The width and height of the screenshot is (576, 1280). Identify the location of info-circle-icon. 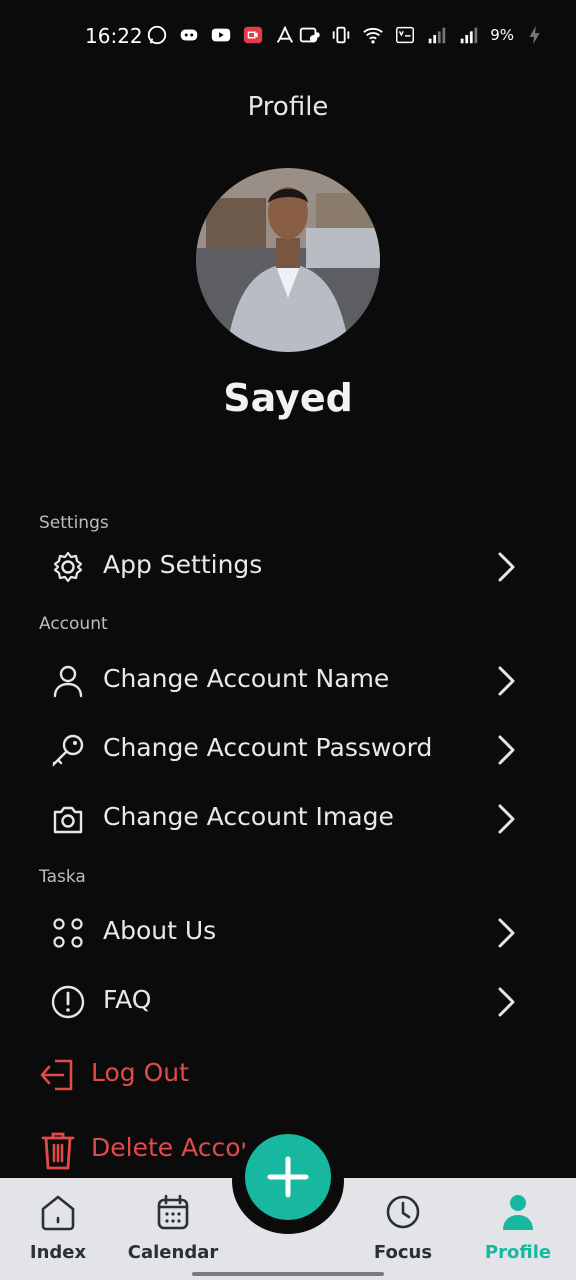
(68, 1002).